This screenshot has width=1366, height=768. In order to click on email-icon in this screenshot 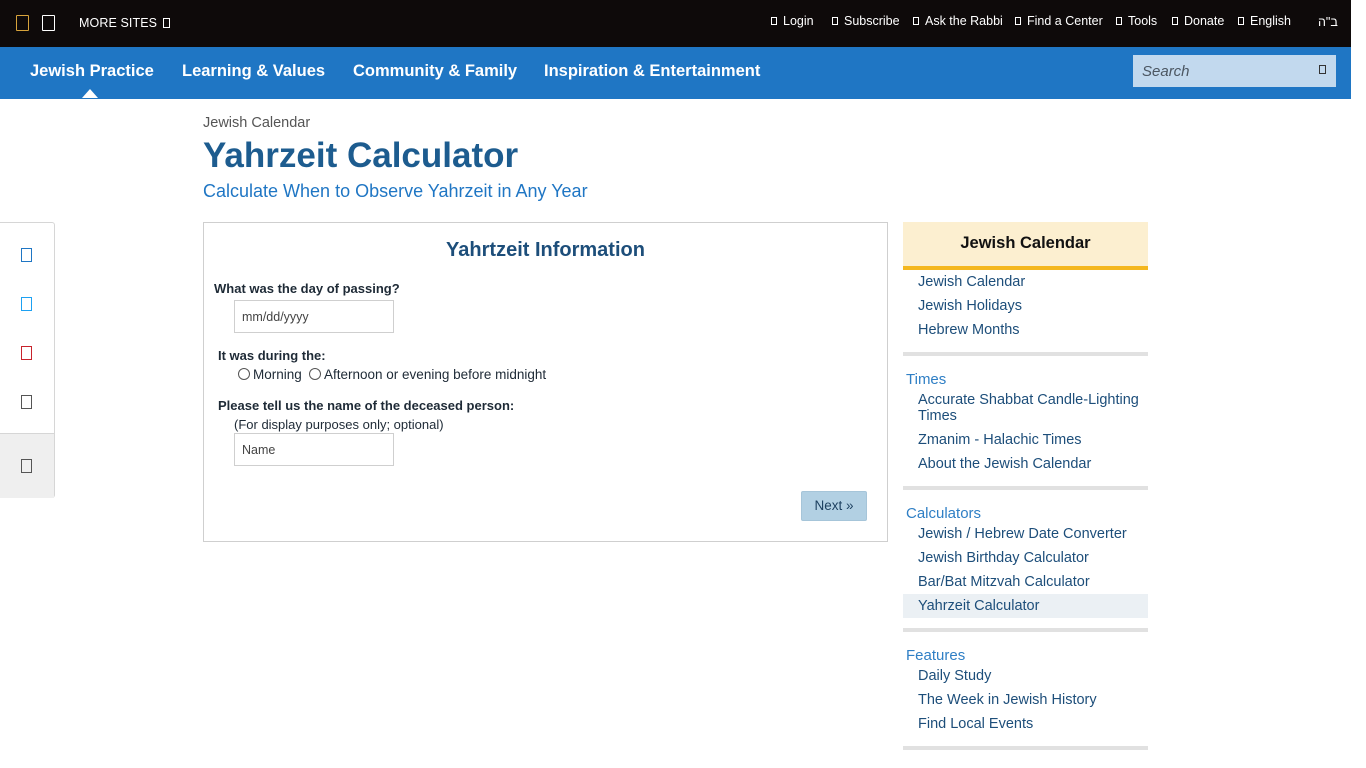, I will do `click(26, 255)`.